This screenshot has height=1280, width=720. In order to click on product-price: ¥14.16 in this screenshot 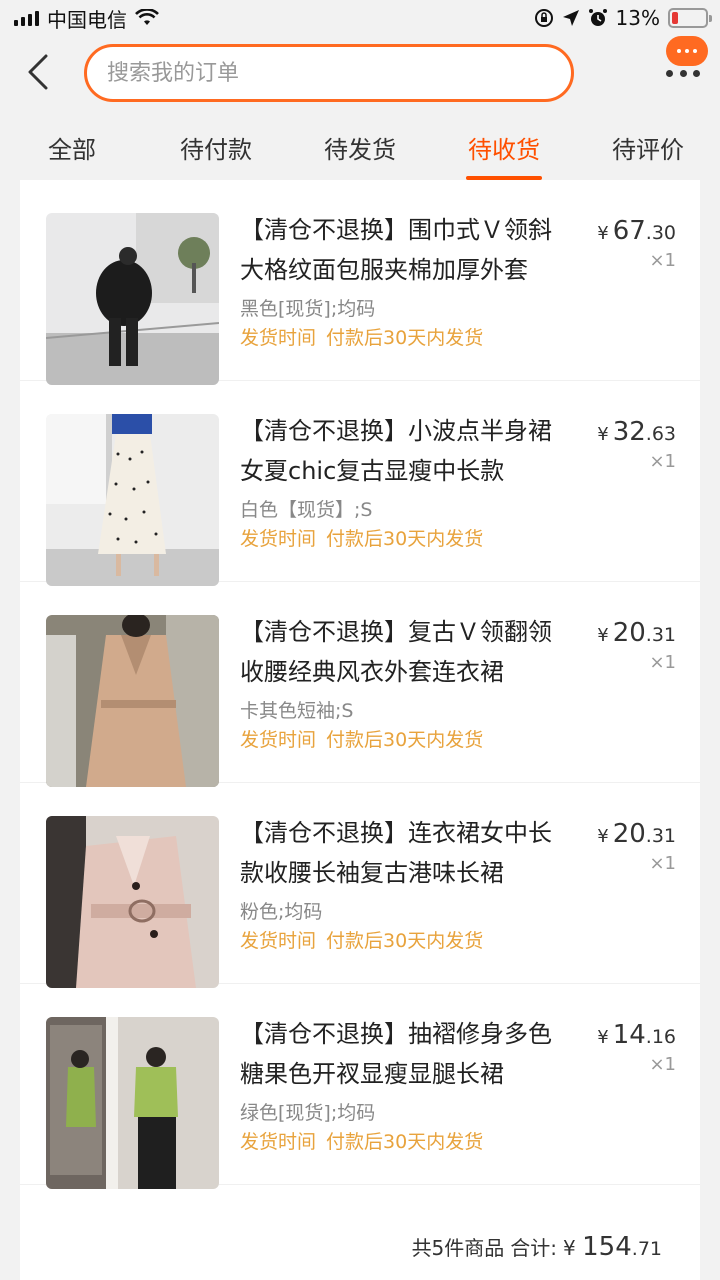, I will do `click(636, 1035)`.